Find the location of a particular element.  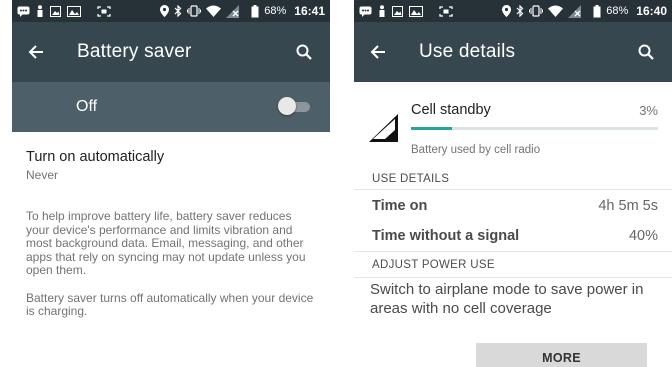

detail-row-time-without-signal: Time without a signal 40% is located at coordinates (513, 236).